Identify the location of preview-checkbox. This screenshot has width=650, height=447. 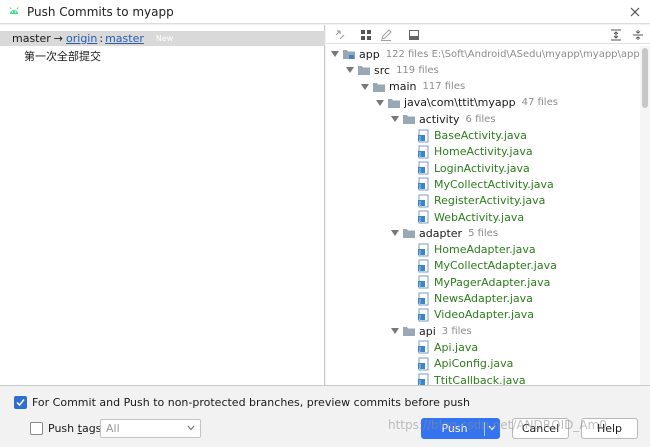
(20, 402).